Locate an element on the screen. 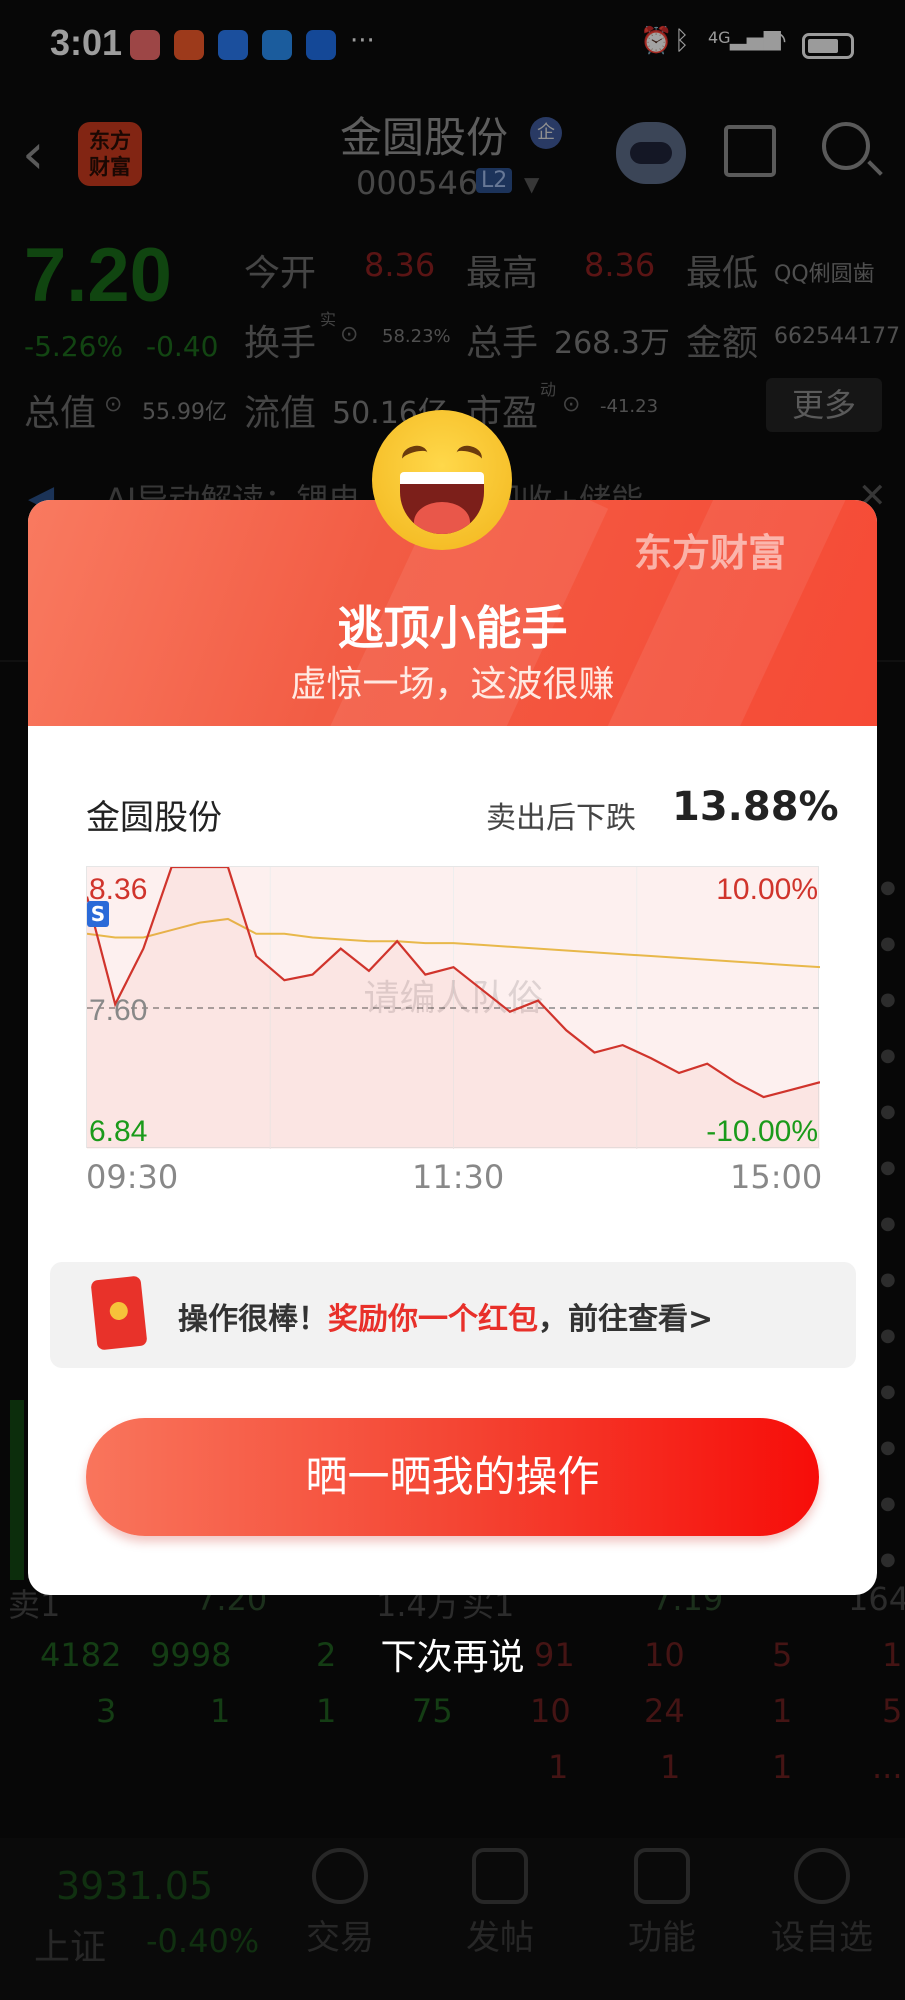 This screenshot has width=905, height=2000. modal-stock-name: 金圆股份 is located at coordinates (154, 818).